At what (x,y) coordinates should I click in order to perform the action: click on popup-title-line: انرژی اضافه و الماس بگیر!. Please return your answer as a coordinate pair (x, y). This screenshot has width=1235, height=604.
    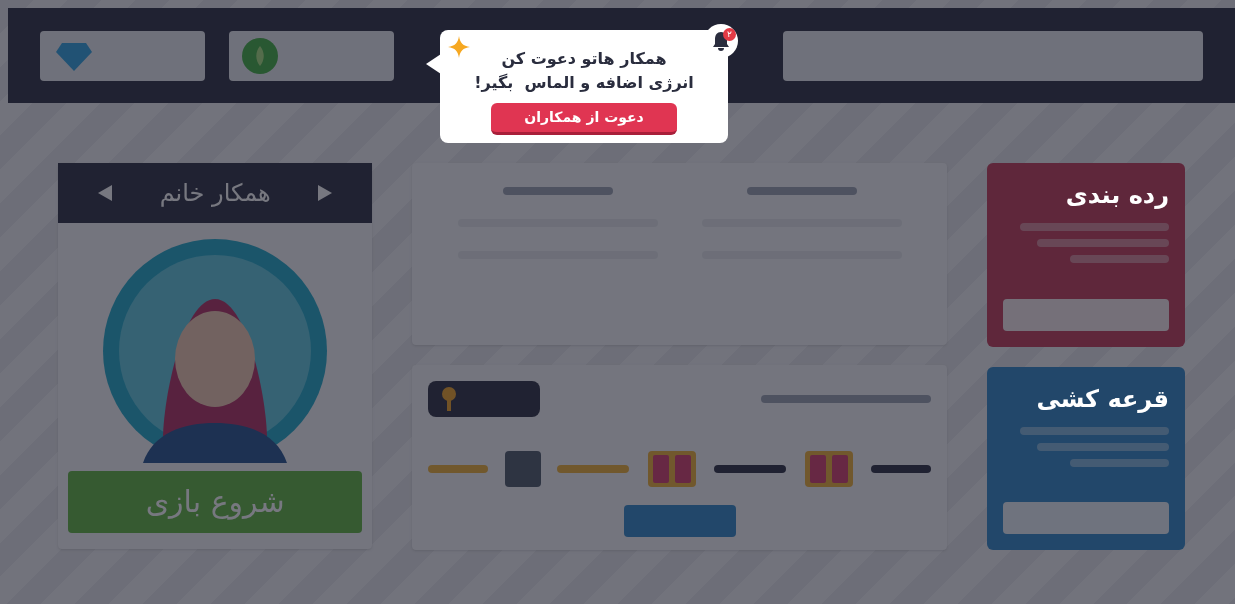
    Looking at the image, I should click on (584, 82).